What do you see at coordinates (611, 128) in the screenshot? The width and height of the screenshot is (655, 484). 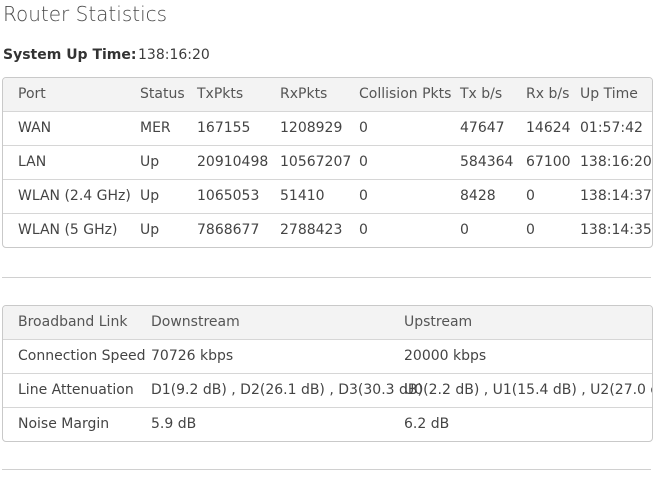 I see `port-up-time: 01:57:42` at bounding box center [611, 128].